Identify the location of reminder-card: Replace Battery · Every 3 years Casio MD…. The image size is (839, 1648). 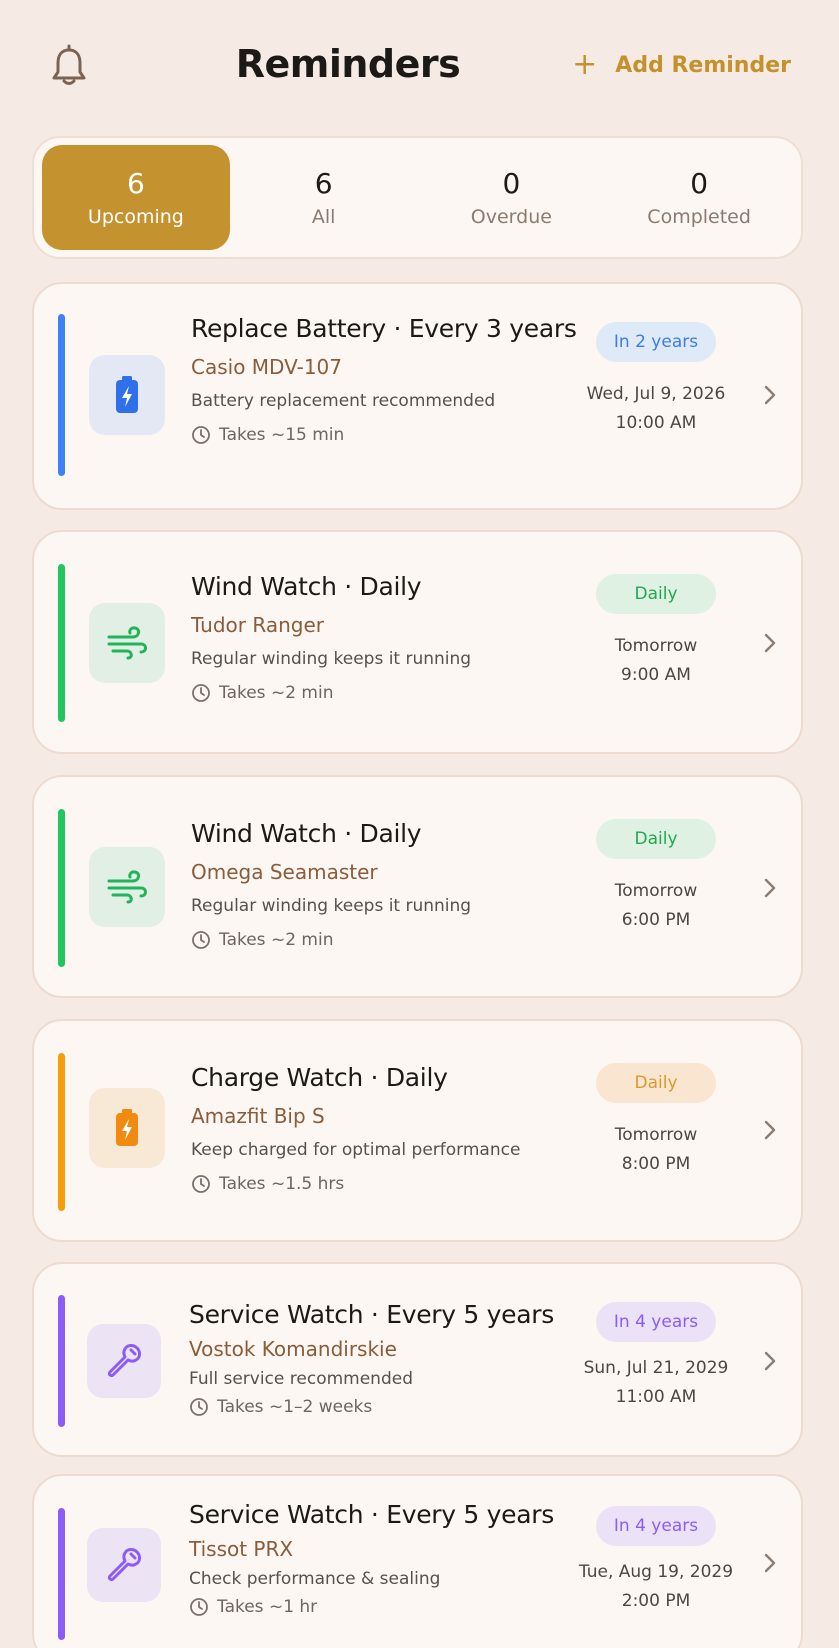
(417, 396).